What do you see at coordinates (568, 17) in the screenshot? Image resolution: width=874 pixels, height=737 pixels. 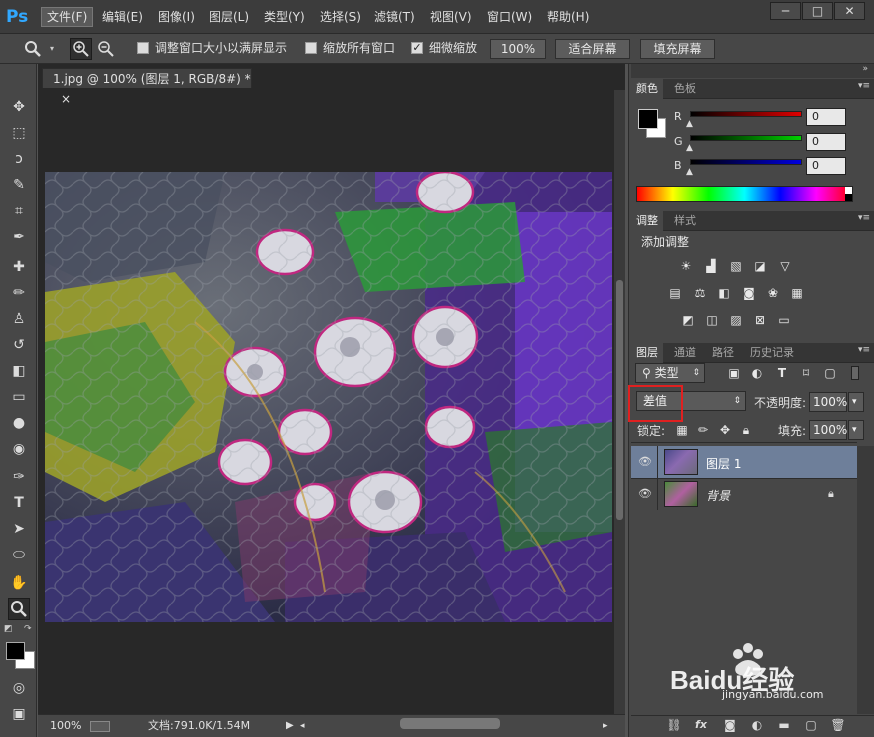 I see `menu-help: 帮助(H)` at bounding box center [568, 17].